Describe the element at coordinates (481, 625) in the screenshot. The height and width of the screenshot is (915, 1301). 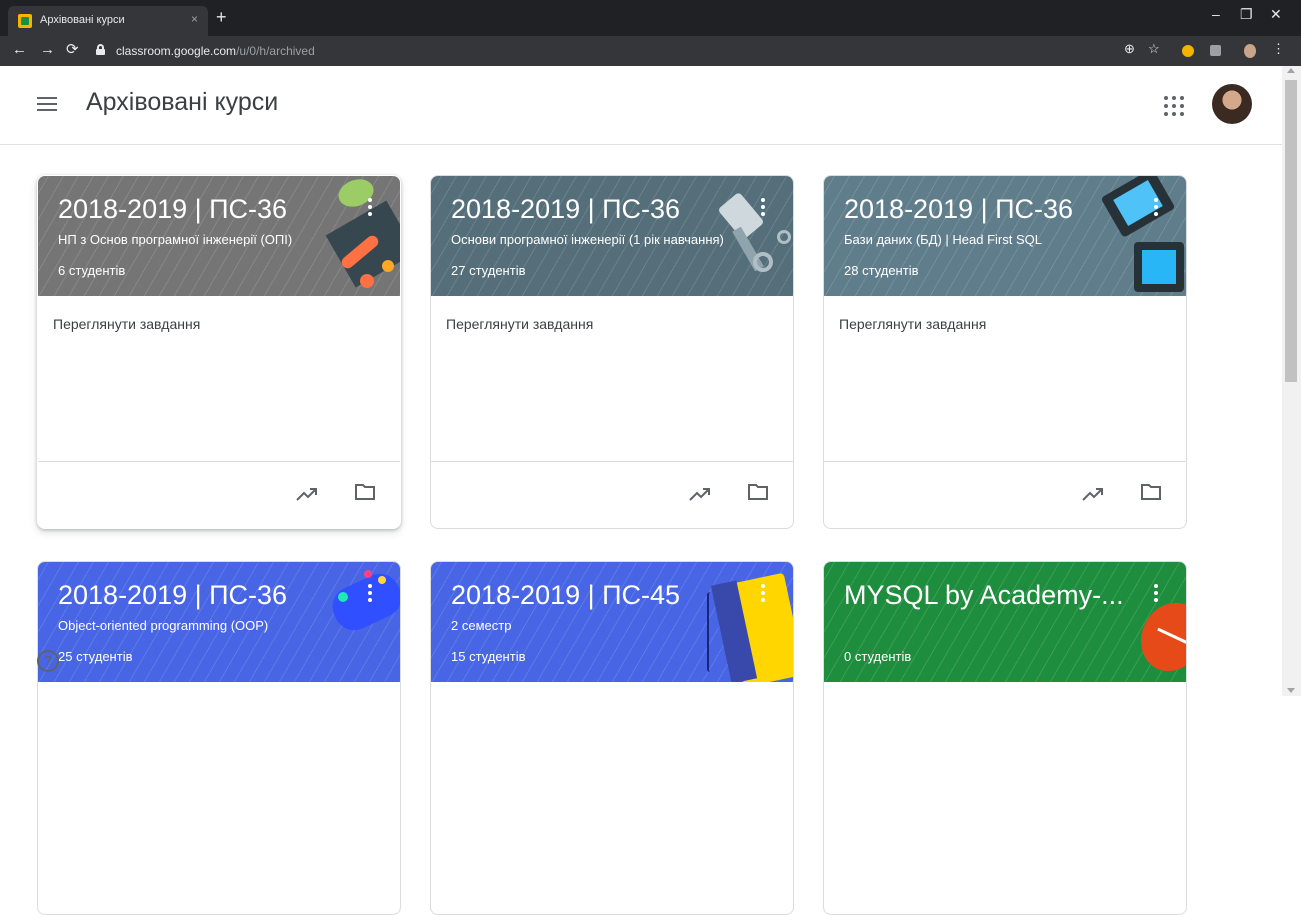
I see `course-subtitle: 2 семестр` at that location.